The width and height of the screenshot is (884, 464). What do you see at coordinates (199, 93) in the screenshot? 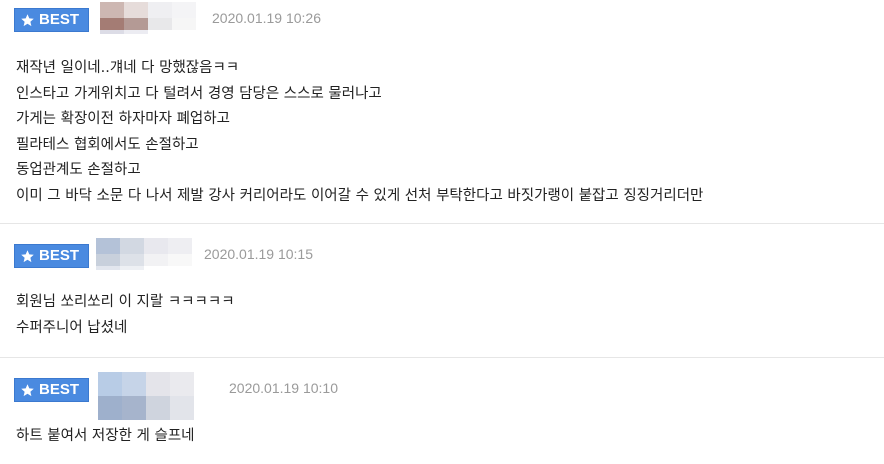
I see `comment-line: 인스타고 가게위치고 다 털려서 경영 담당은 스스로 물러나고` at bounding box center [199, 93].